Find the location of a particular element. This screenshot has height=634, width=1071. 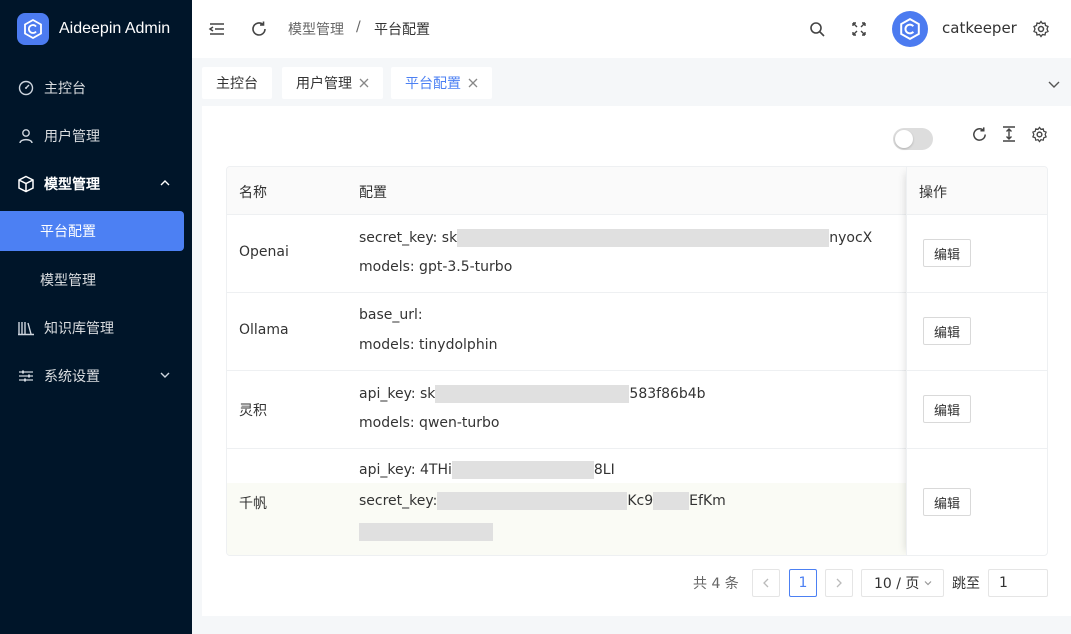

pagination-total: 共 4 条 is located at coordinates (716, 584).